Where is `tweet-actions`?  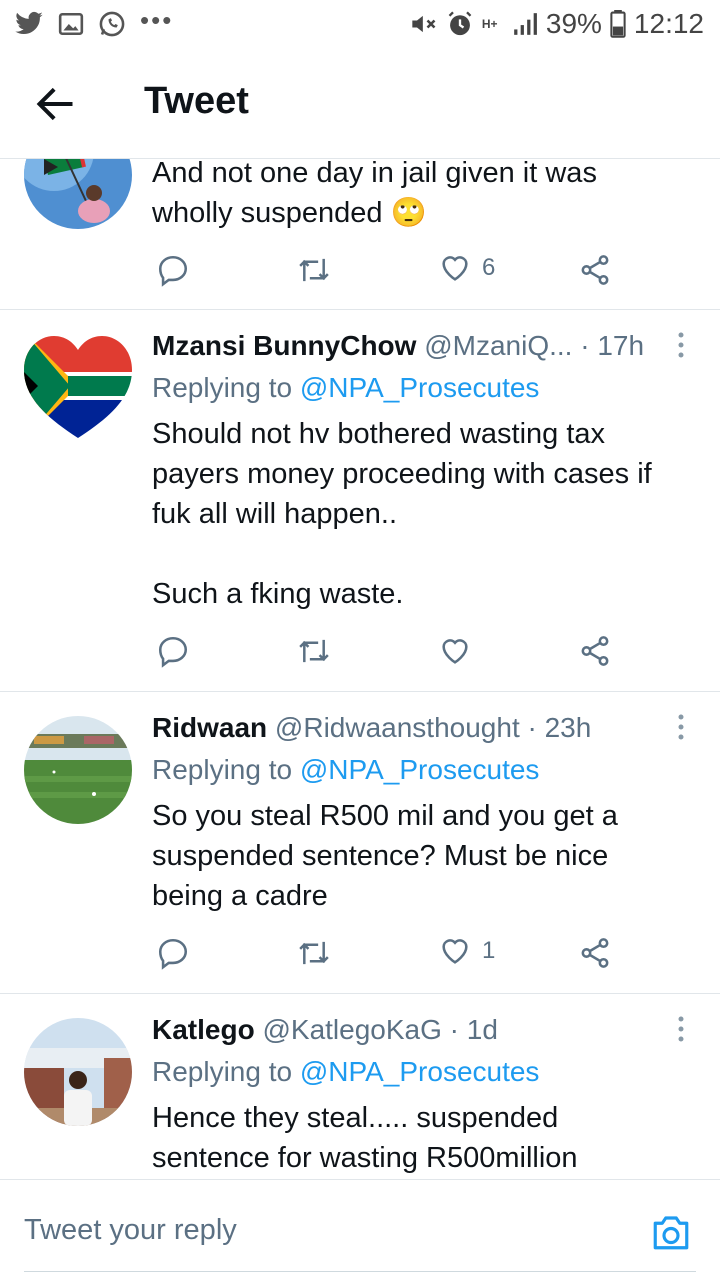 tweet-actions is located at coordinates (387, 652).